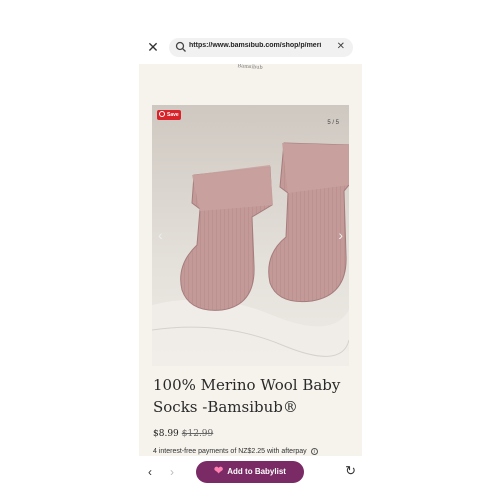 Image resolution: width=500 pixels, height=500 pixels. What do you see at coordinates (333, 123) in the screenshot?
I see `image-counter: 5 / 5` at bounding box center [333, 123].